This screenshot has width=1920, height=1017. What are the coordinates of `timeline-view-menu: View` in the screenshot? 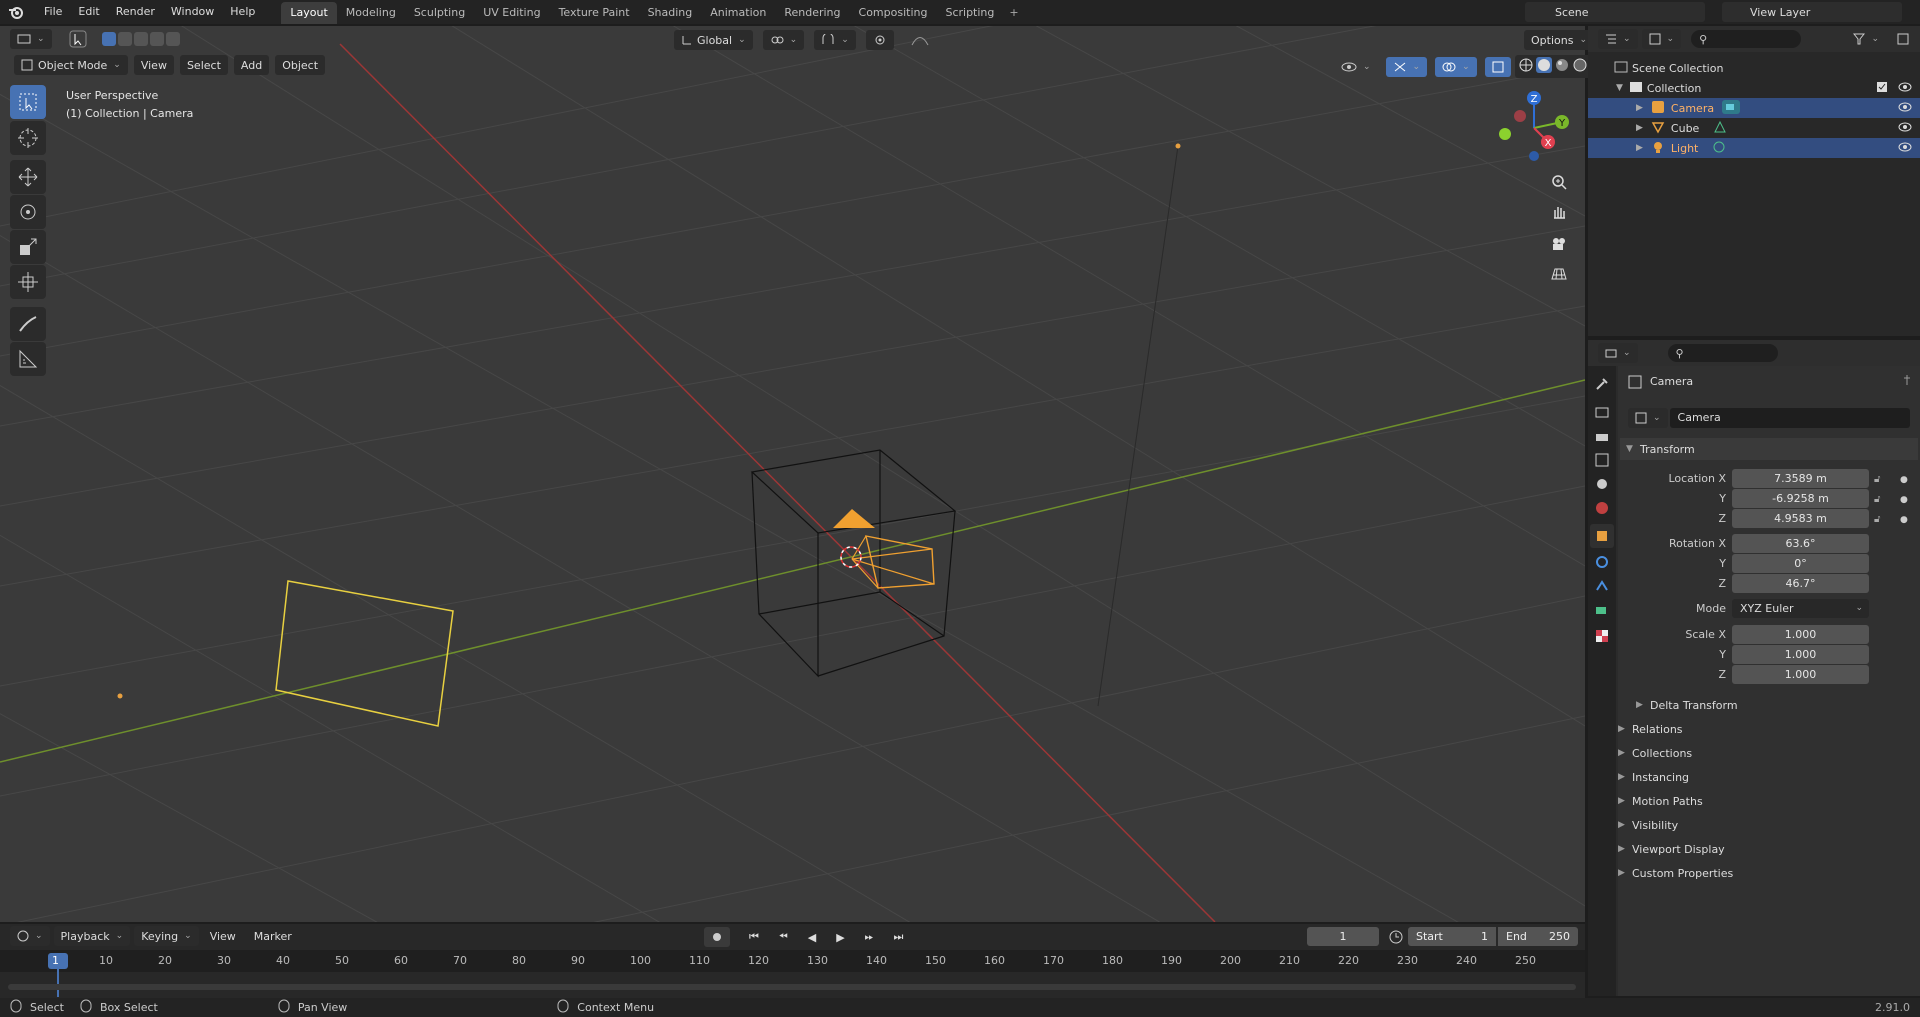 It's located at (223, 936).